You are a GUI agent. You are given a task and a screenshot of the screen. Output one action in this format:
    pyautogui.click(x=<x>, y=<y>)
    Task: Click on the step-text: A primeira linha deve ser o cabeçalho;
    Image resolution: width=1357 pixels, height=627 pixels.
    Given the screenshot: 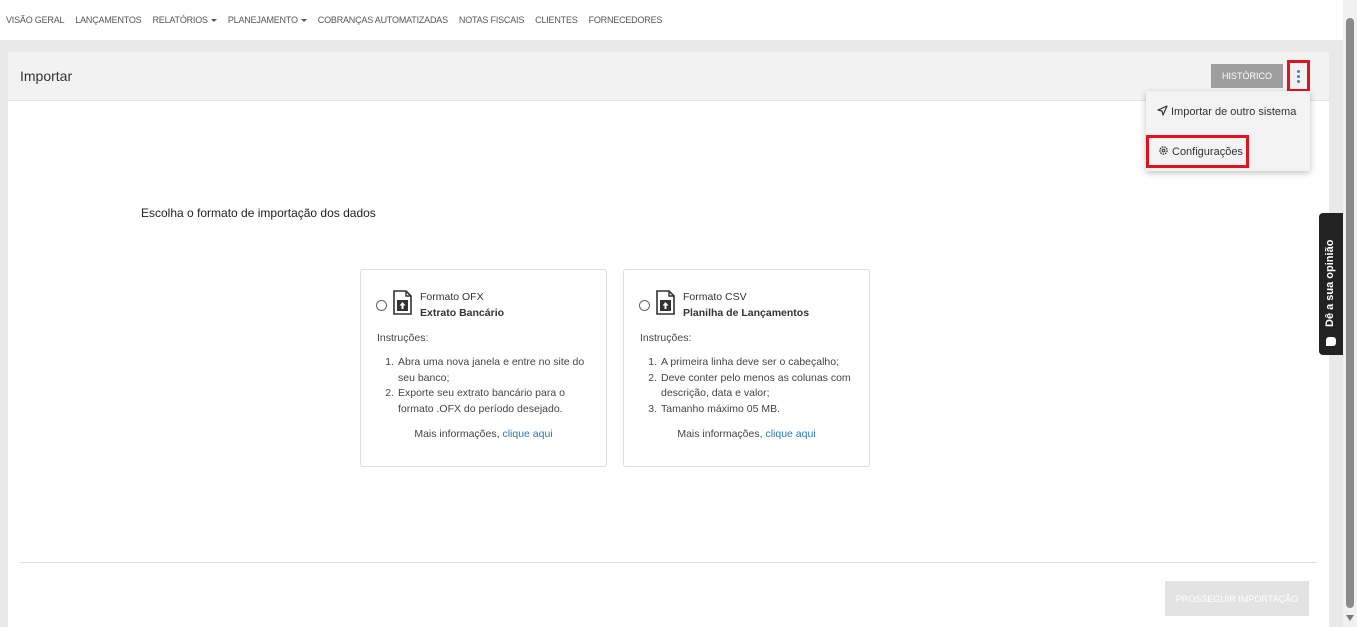 What is the action you would take?
    pyautogui.click(x=750, y=362)
    